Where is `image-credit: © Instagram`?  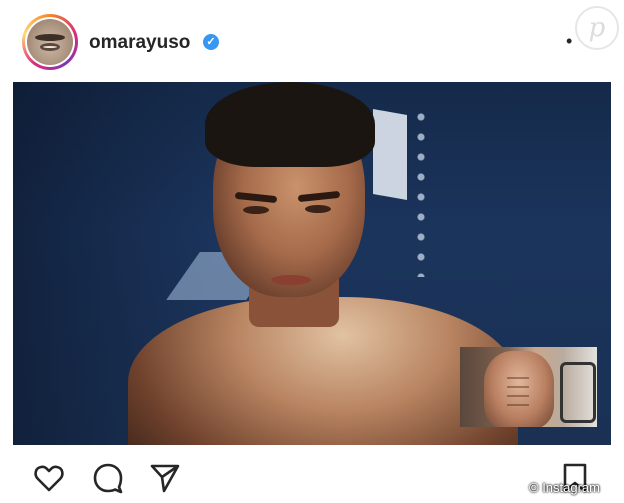 image-credit: © Instagram is located at coordinates (564, 487).